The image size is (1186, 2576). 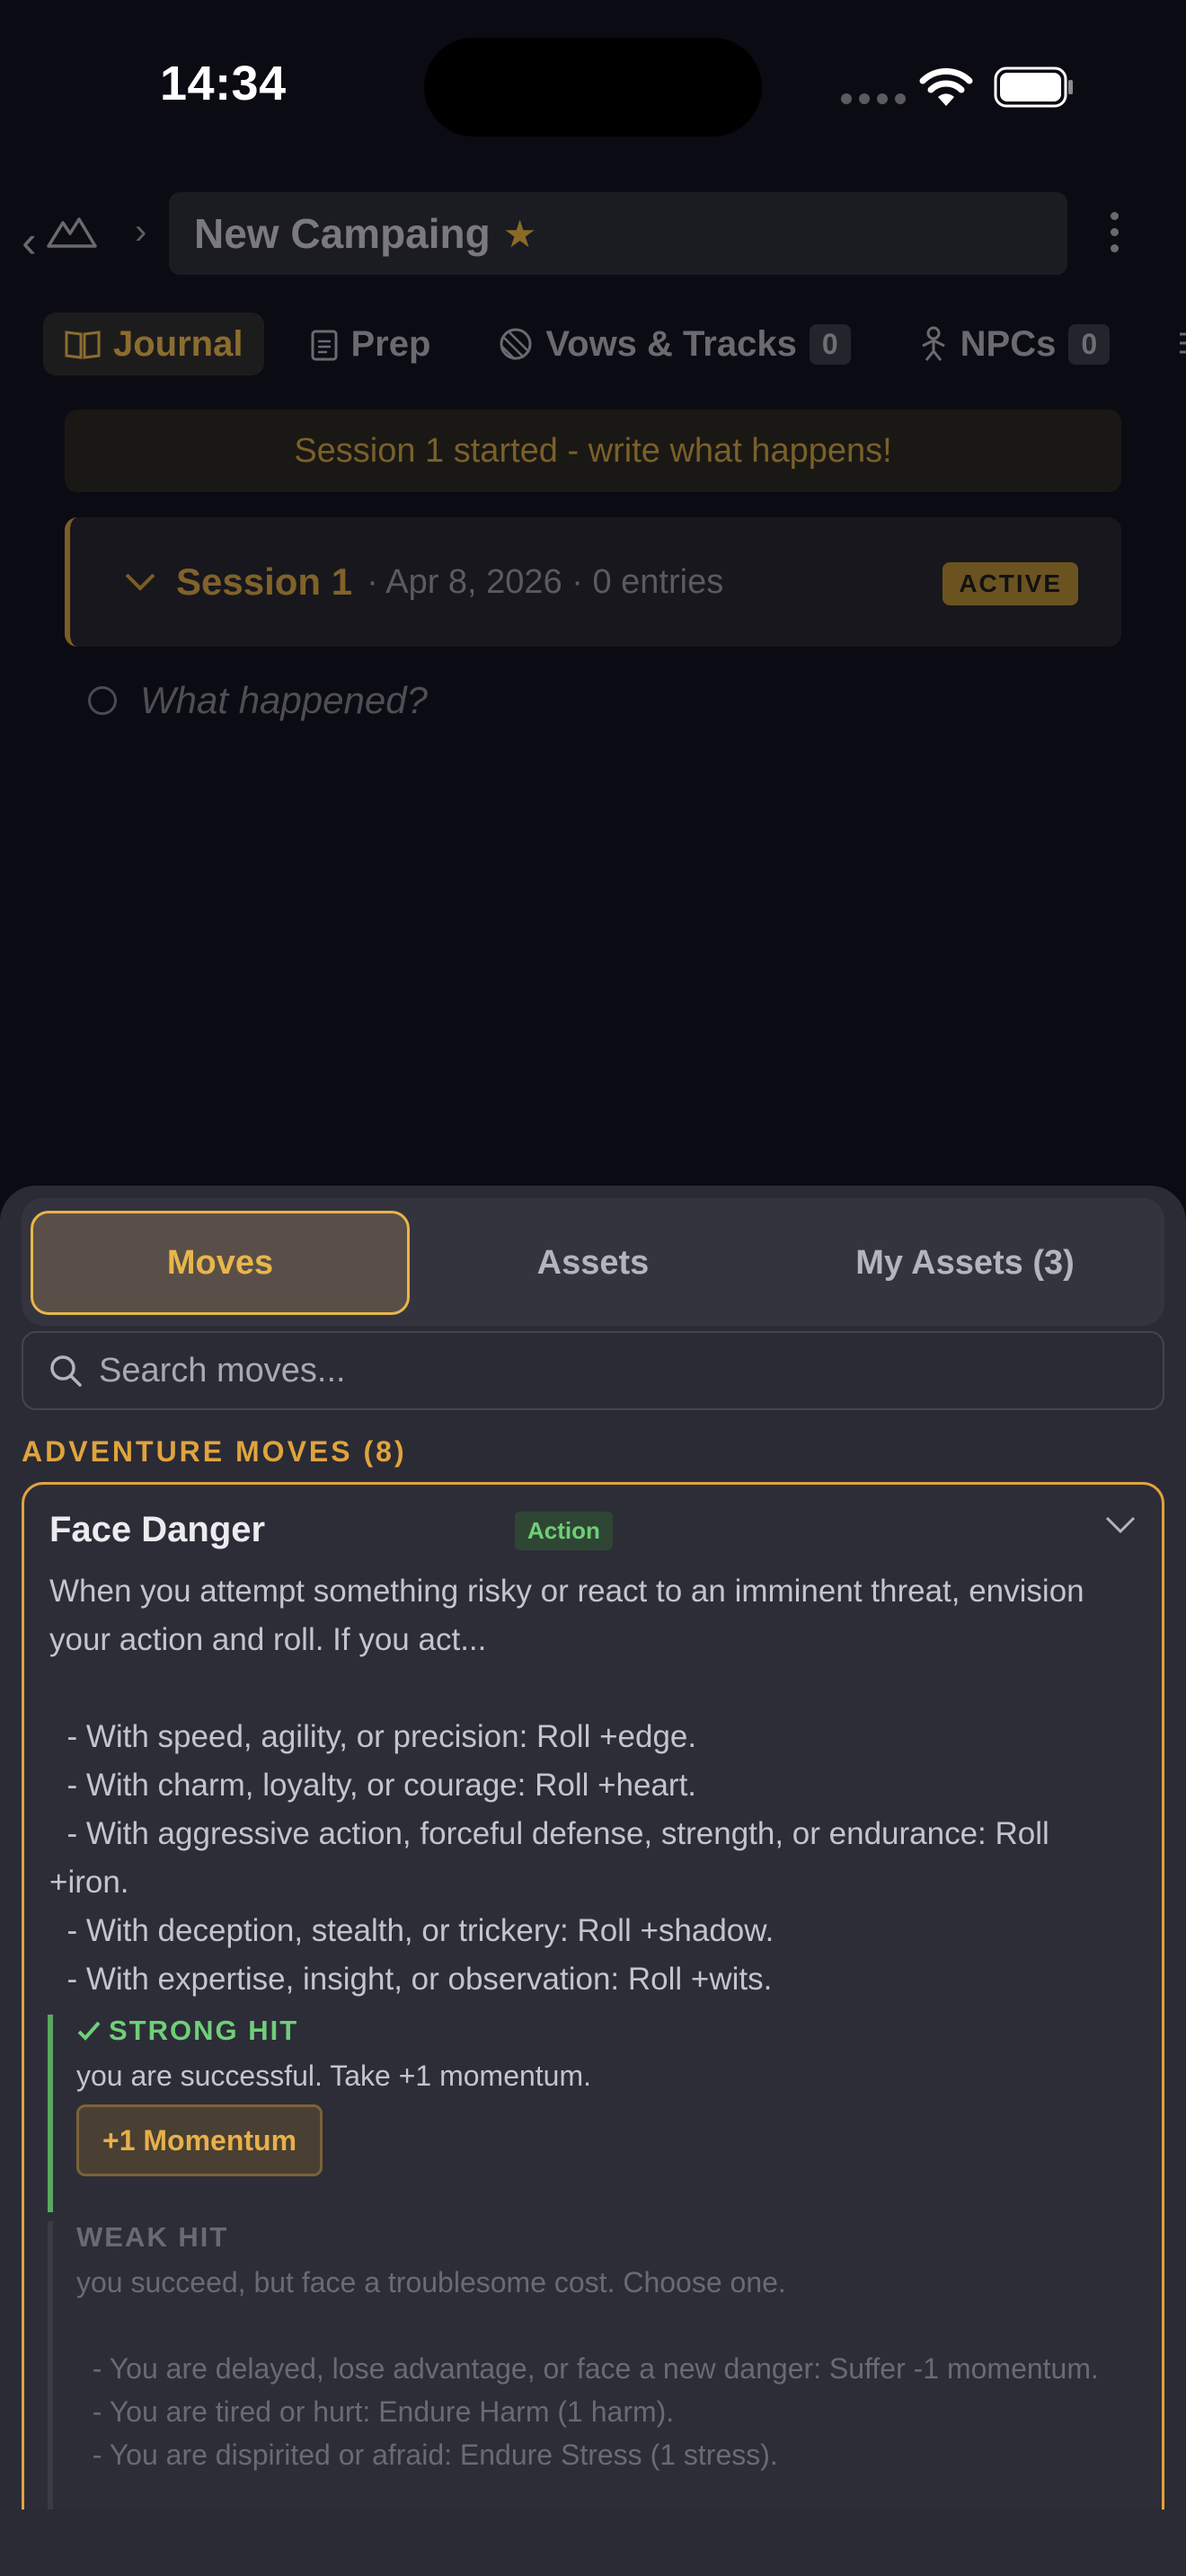 I want to click on search-box, so click(x=593, y=1370).